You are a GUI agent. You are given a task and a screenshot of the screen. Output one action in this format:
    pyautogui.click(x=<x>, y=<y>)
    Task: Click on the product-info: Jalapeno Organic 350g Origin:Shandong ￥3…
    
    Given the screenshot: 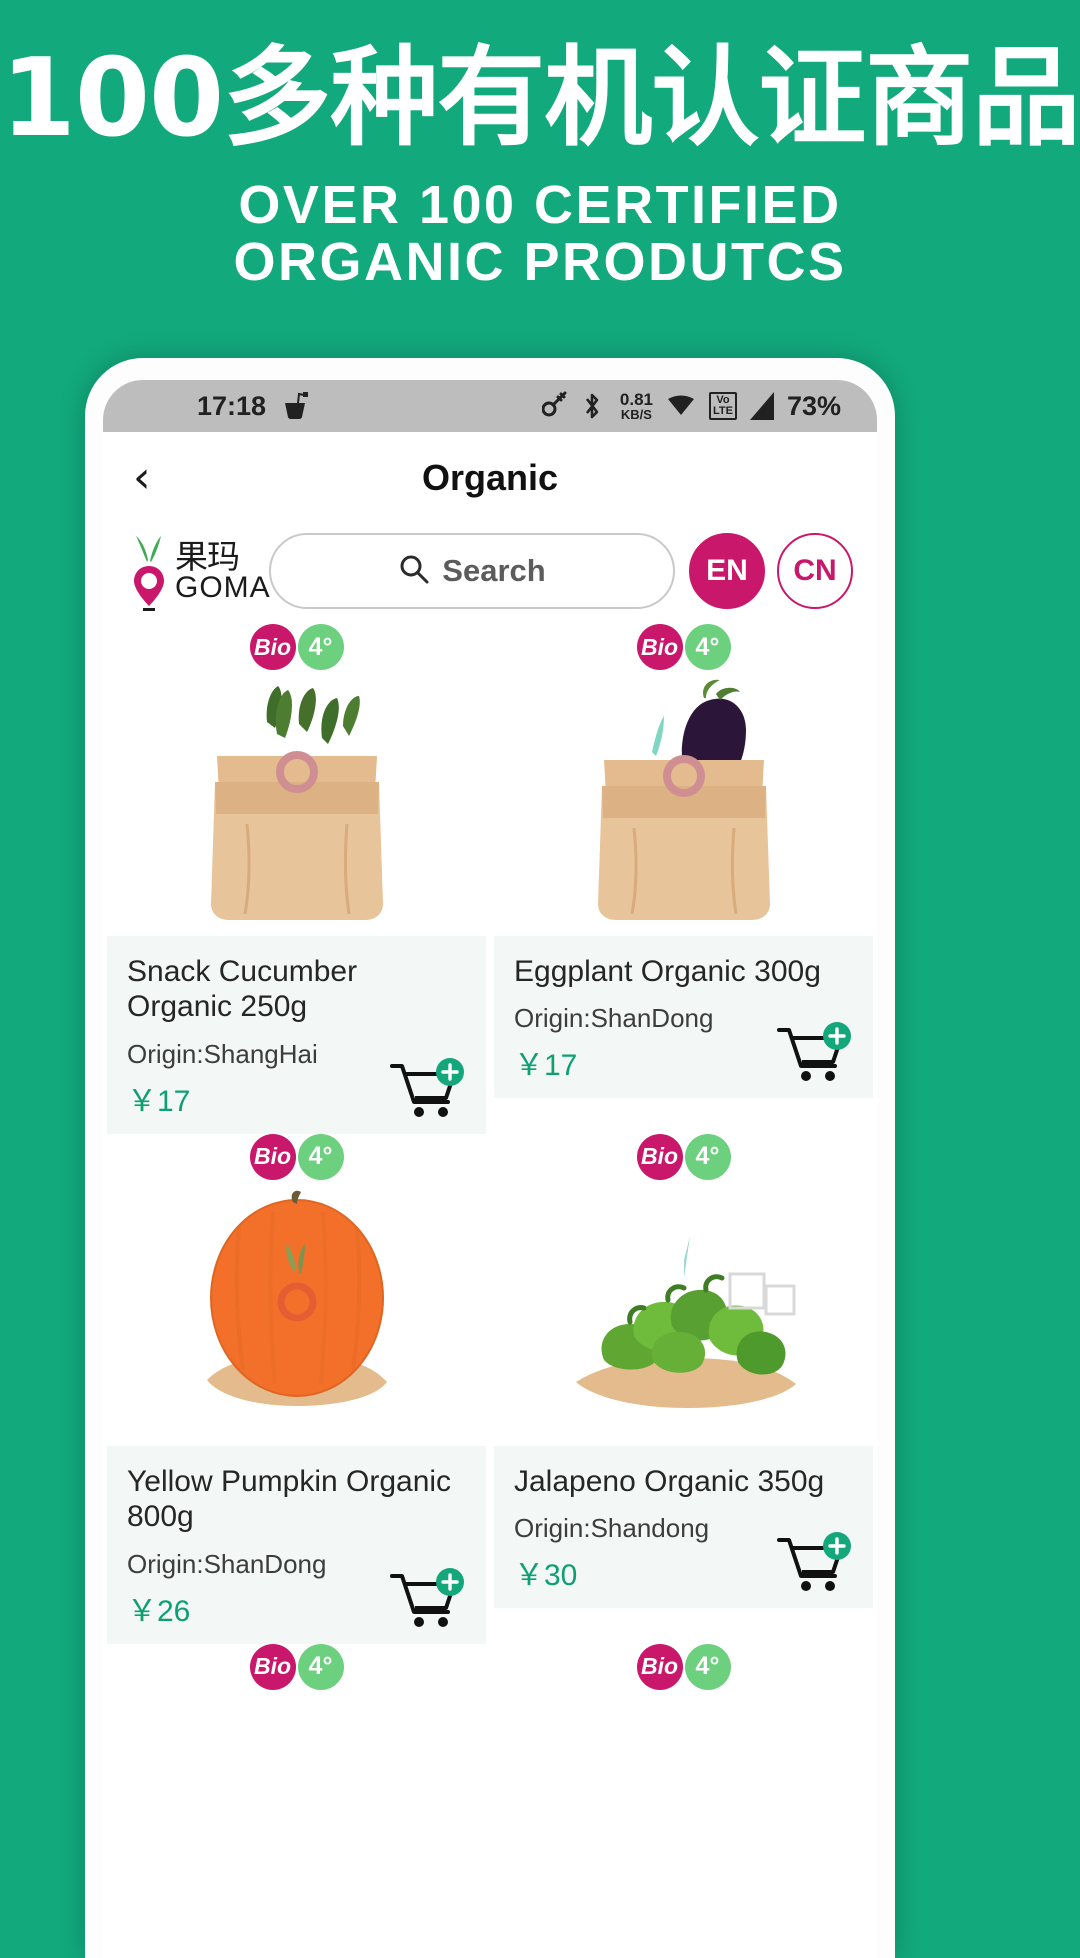 What is the action you would take?
    pyautogui.click(x=683, y=1527)
    